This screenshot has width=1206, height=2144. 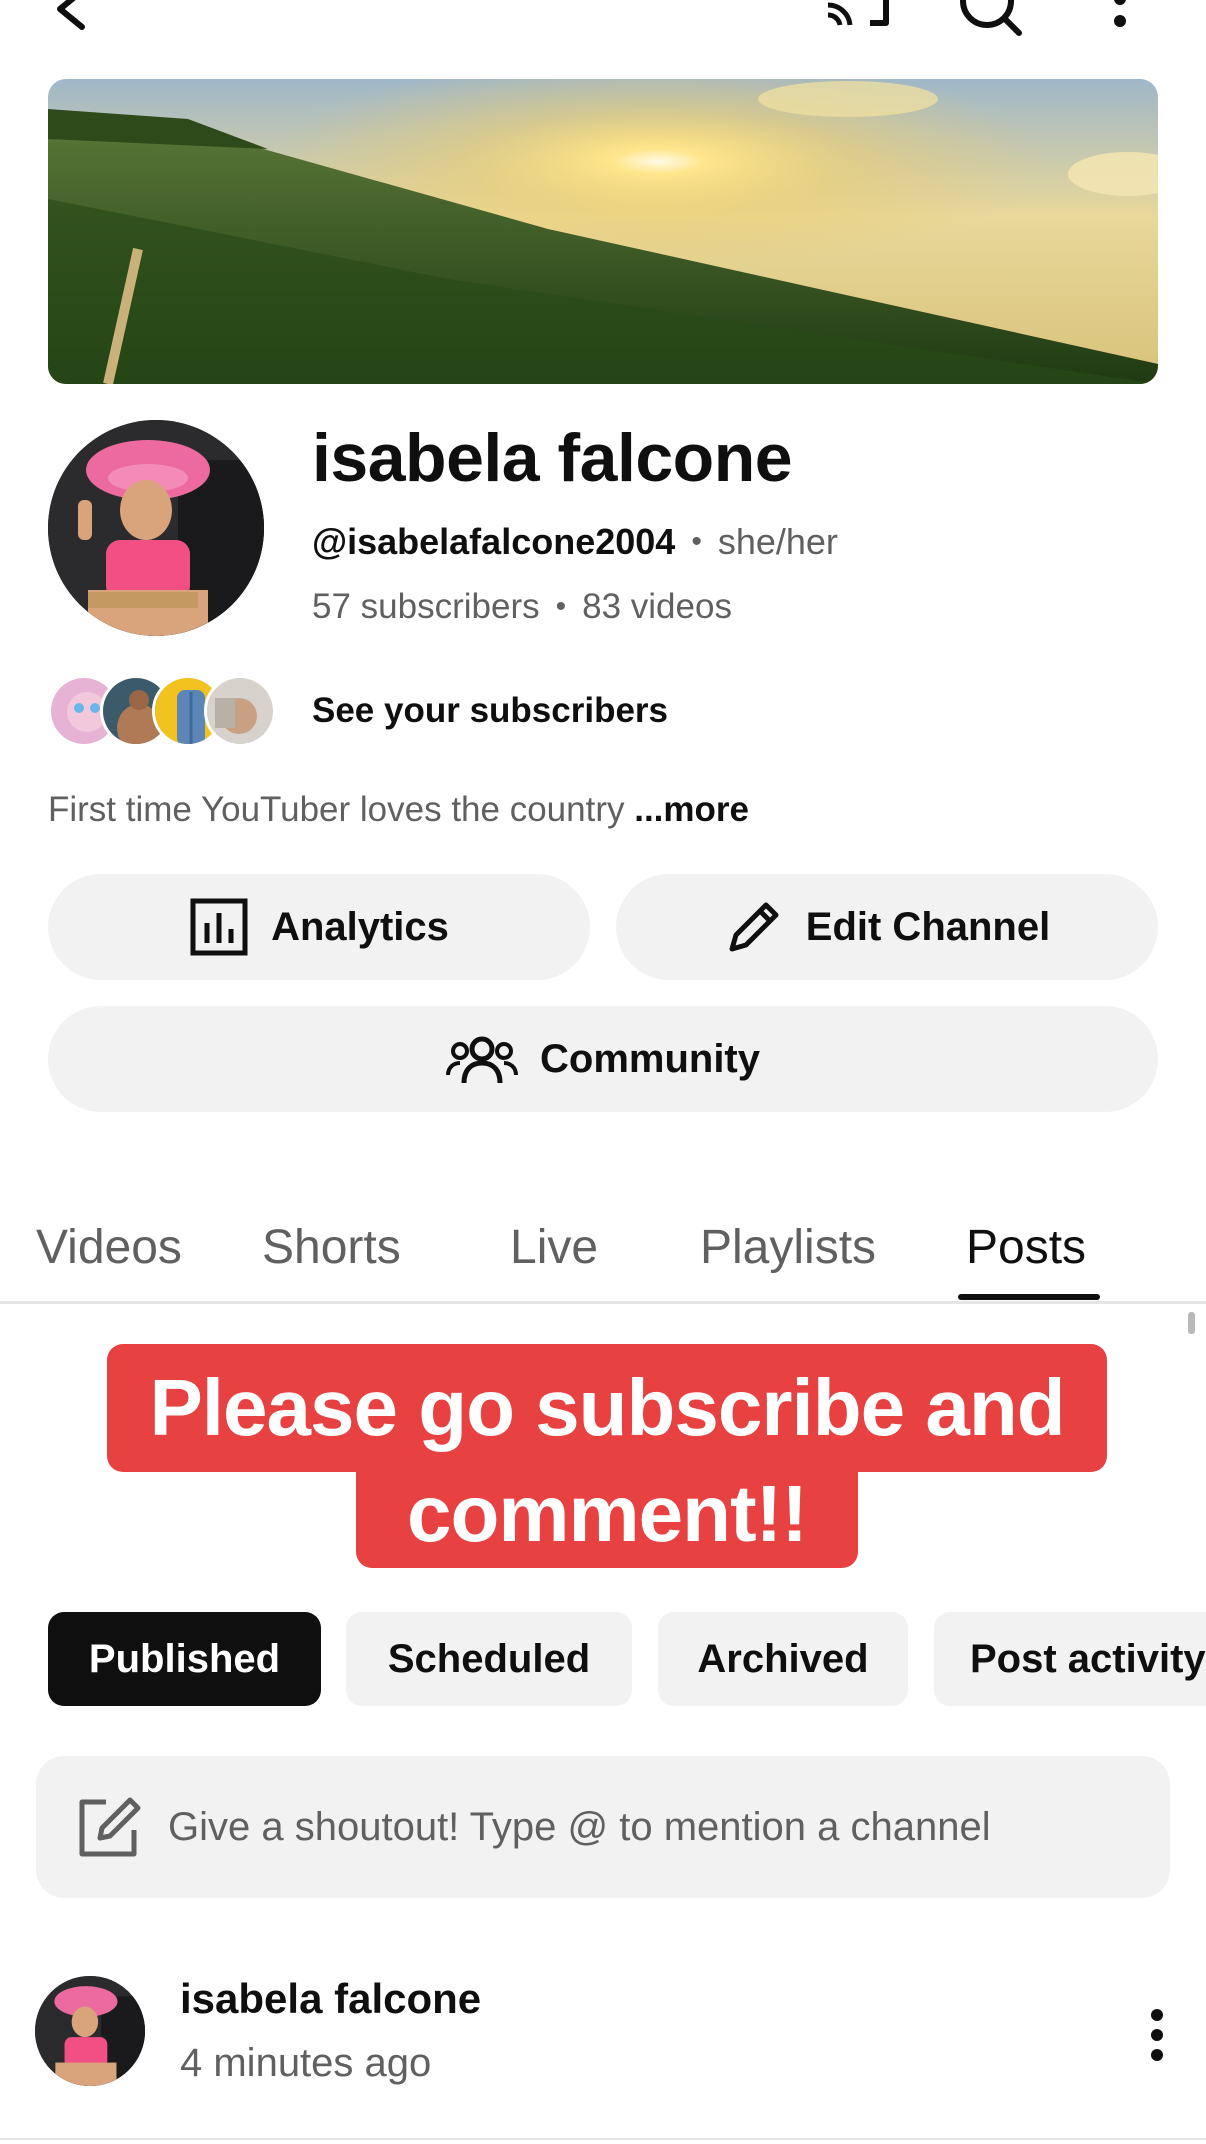 What do you see at coordinates (426, 606) in the screenshot?
I see `subscriber-count: 57 subscribers` at bounding box center [426, 606].